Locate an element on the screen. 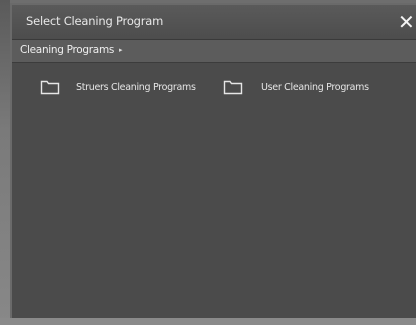 The width and height of the screenshot is (416, 325). dialog-titlebar: Select Cleaning Program ✕ is located at coordinates (214, 22).